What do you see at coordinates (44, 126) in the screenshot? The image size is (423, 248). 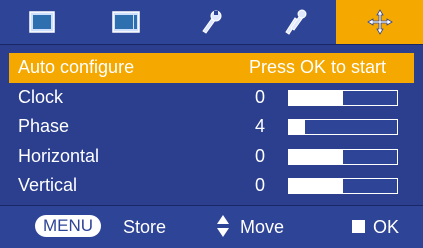 I see `menu-item-label: Phase` at bounding box center [44, 126].